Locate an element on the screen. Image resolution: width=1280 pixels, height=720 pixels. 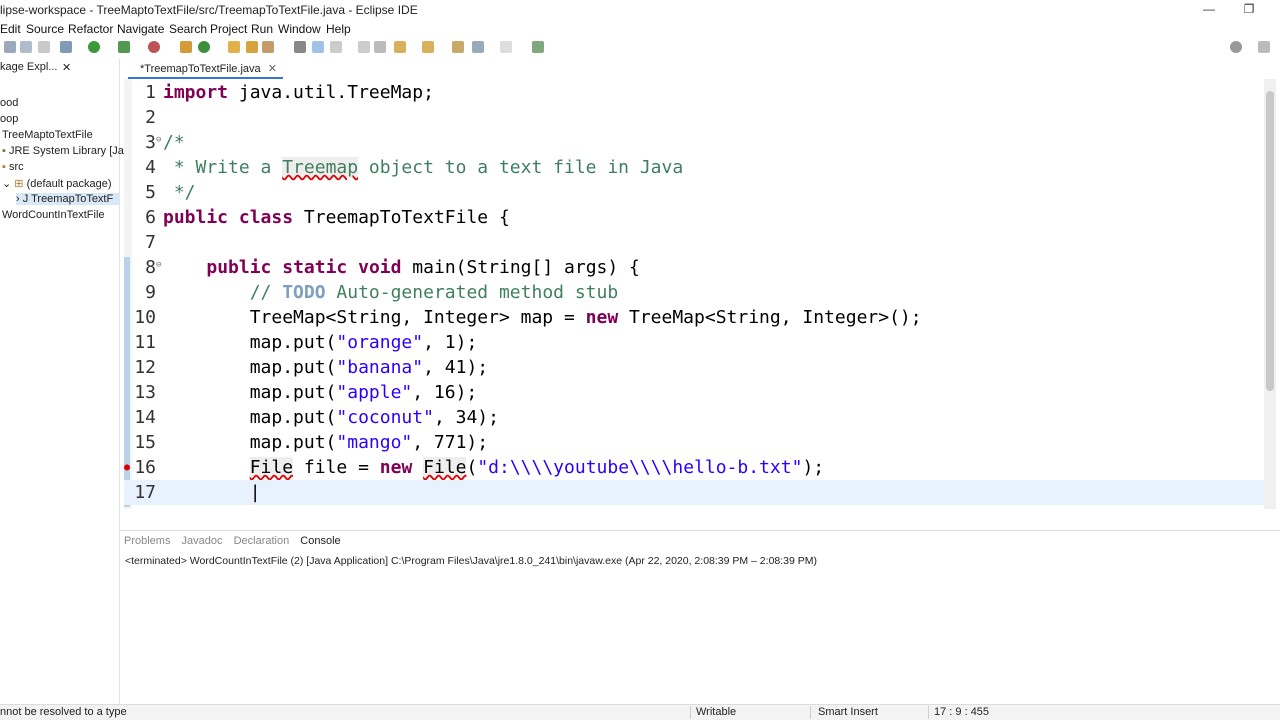
code-line: 11 map.put("orange", 1); is located at coordinates (694, 342).